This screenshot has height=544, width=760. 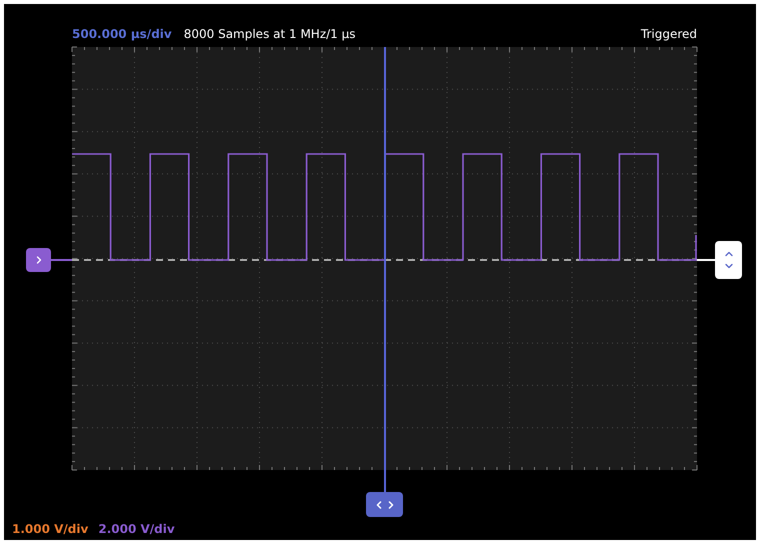 What do you see at coordinates (38, 260) in the screenshot?
I see `ground-marker` at bounding box center [38, 260].